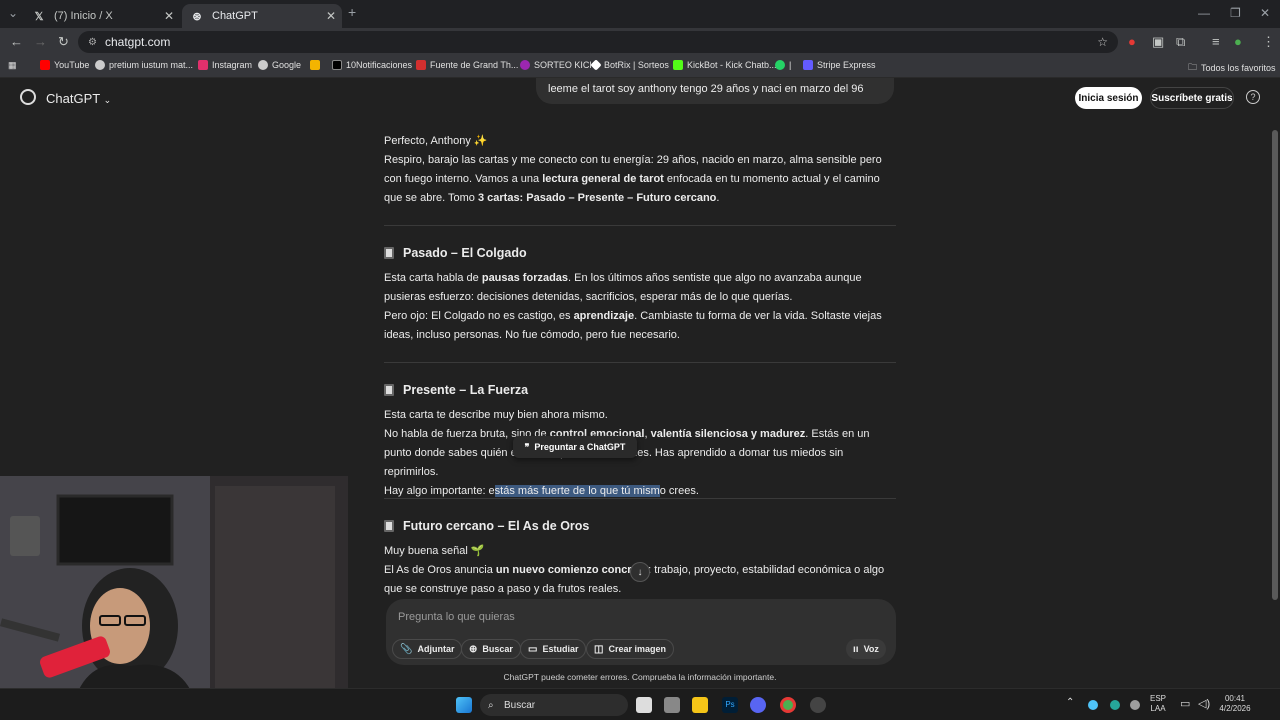 This screenshot has height=720, width=1280. Describe the element at coordinates (40, 41) in the screenshot. I see `forward-icon: →` at that location.